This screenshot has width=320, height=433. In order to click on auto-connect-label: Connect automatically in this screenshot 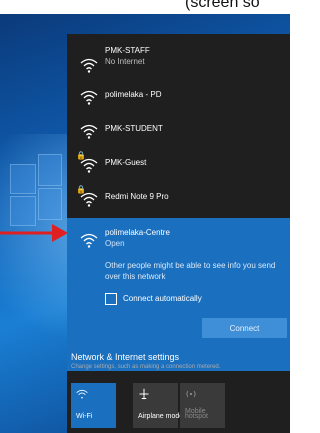, I will do `click(162, 298)`.